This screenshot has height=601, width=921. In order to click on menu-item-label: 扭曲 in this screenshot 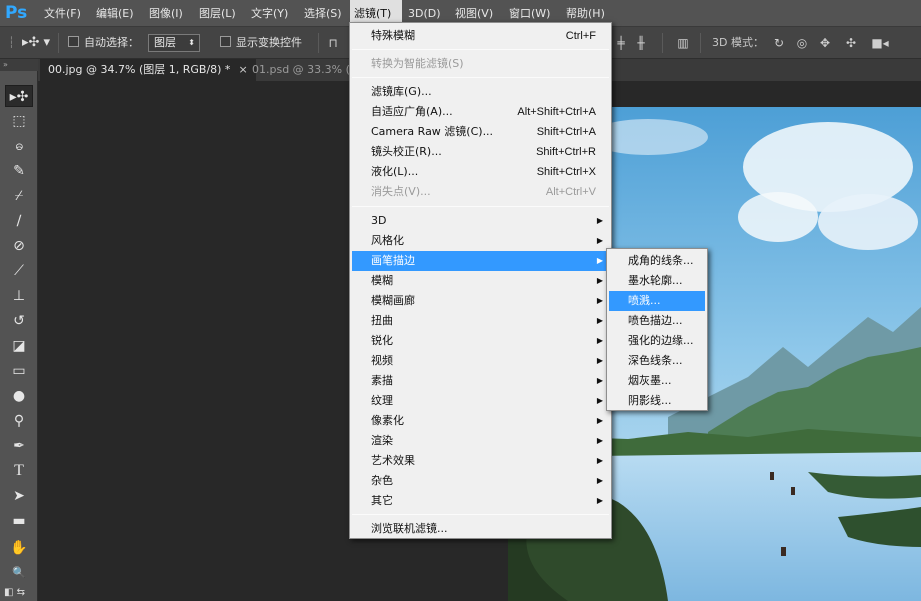, I will do `click(382, 320)`.